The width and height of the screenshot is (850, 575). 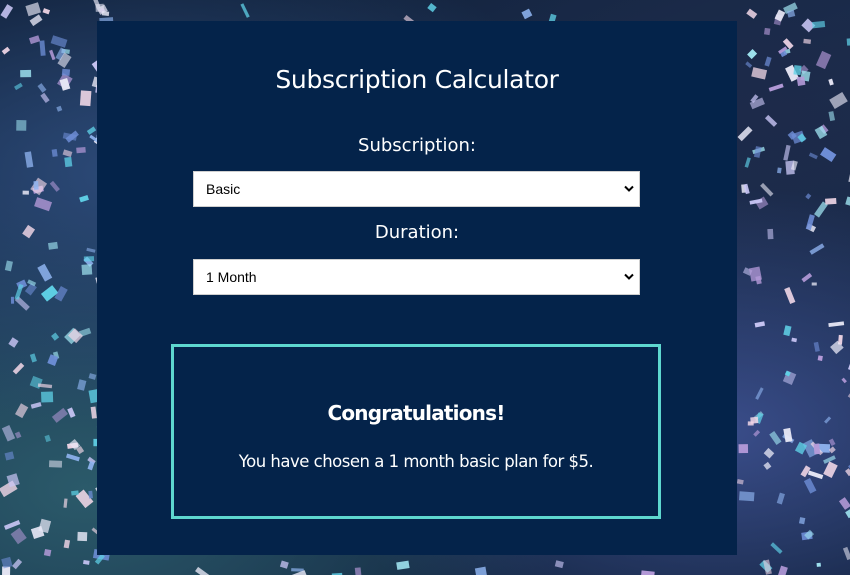 What do you see at coordinates (417, 145) in the screenshot?
I see `subscription-label: Subscription:` at bounding box center [417, 145].